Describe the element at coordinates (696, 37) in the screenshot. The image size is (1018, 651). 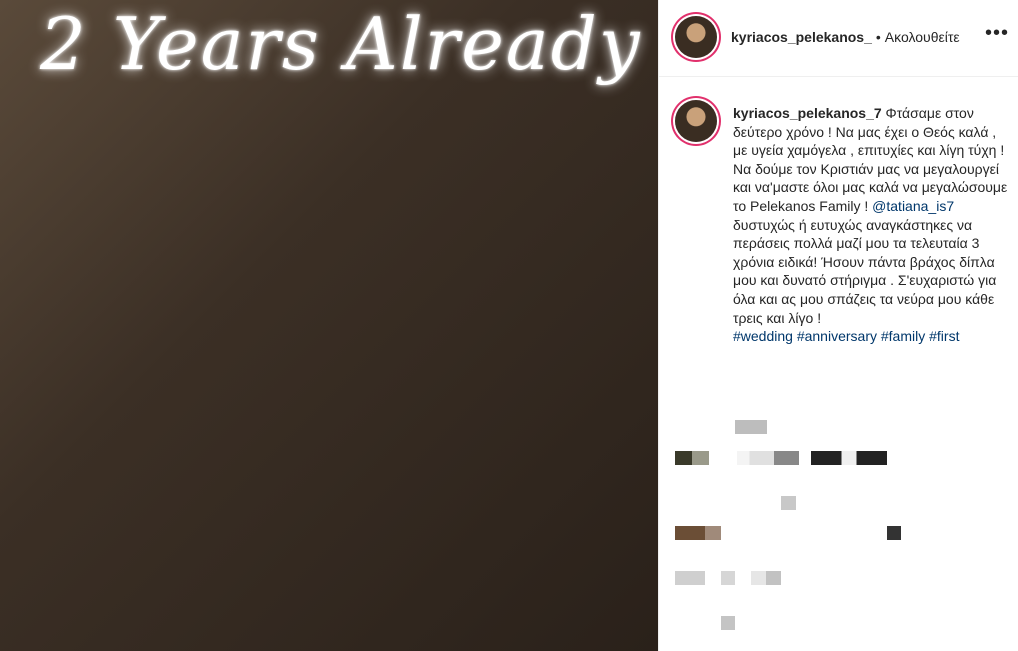
I see `avatar` at that location.